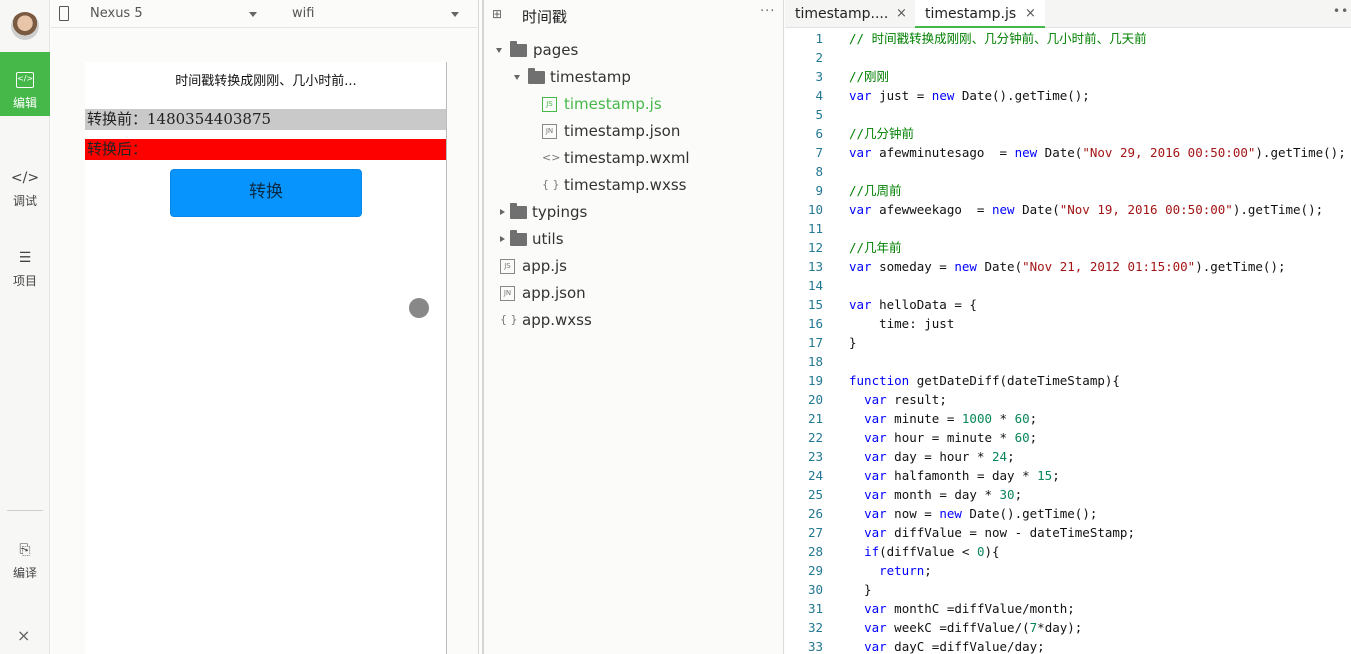 The height and width of the screenshot is (654, 1351). Describe the element at coordinates (25, 550) in the screenshot. I see `compile-icon: ⎘` at that location.